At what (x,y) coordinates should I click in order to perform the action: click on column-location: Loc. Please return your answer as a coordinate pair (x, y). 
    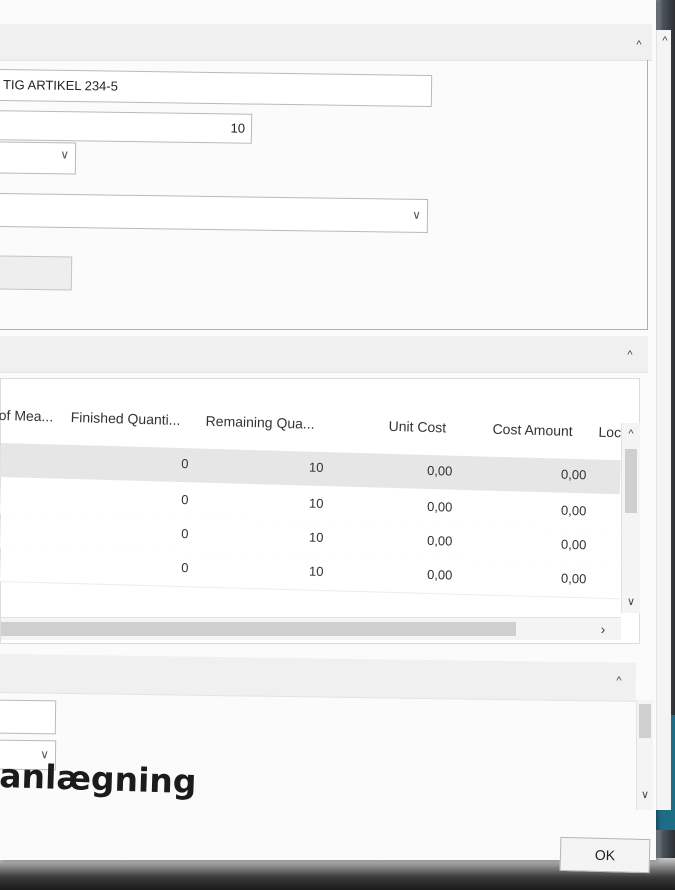
    Looking at the image, I should click on (609, 432).